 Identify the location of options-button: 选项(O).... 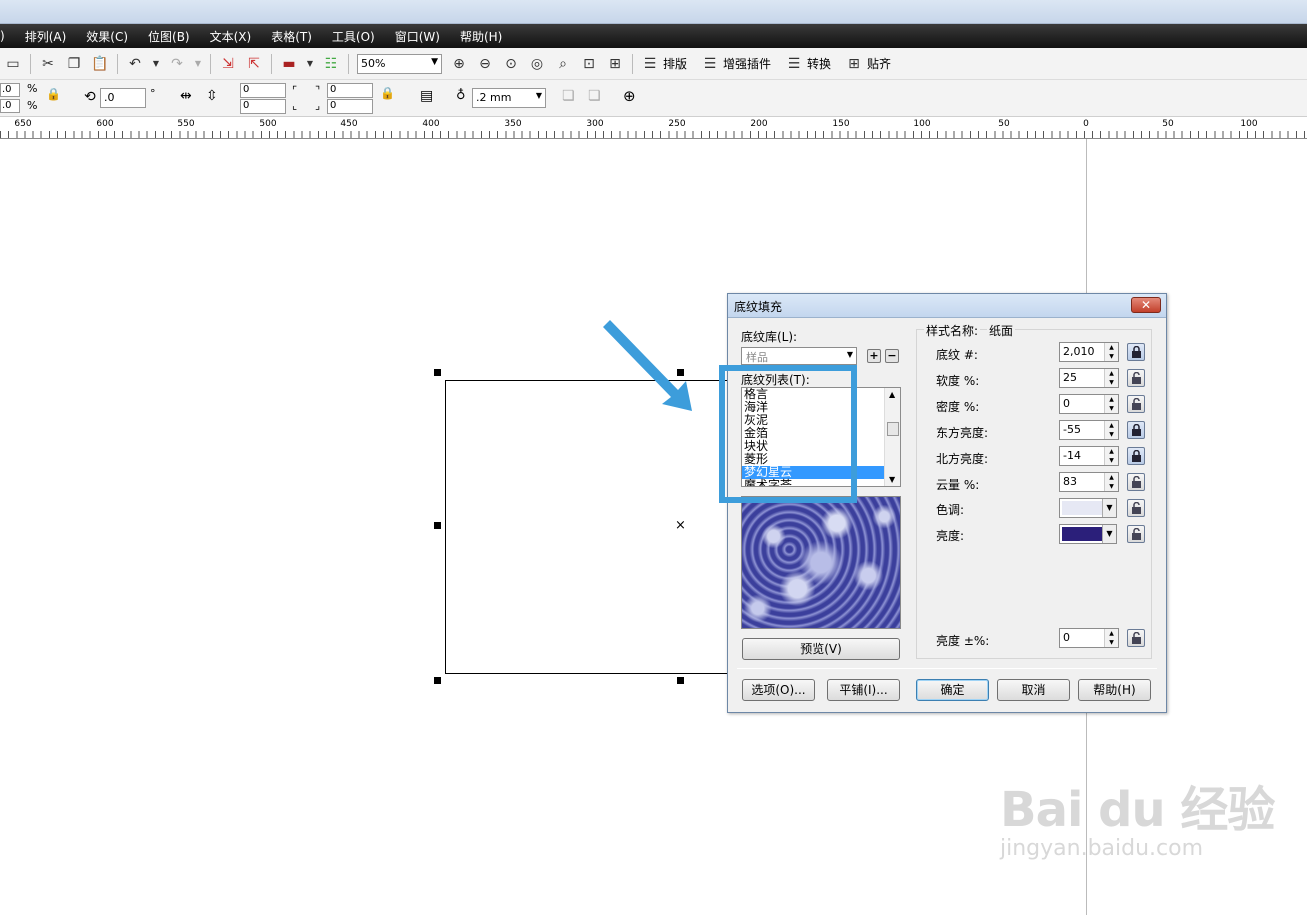
(778, 690).